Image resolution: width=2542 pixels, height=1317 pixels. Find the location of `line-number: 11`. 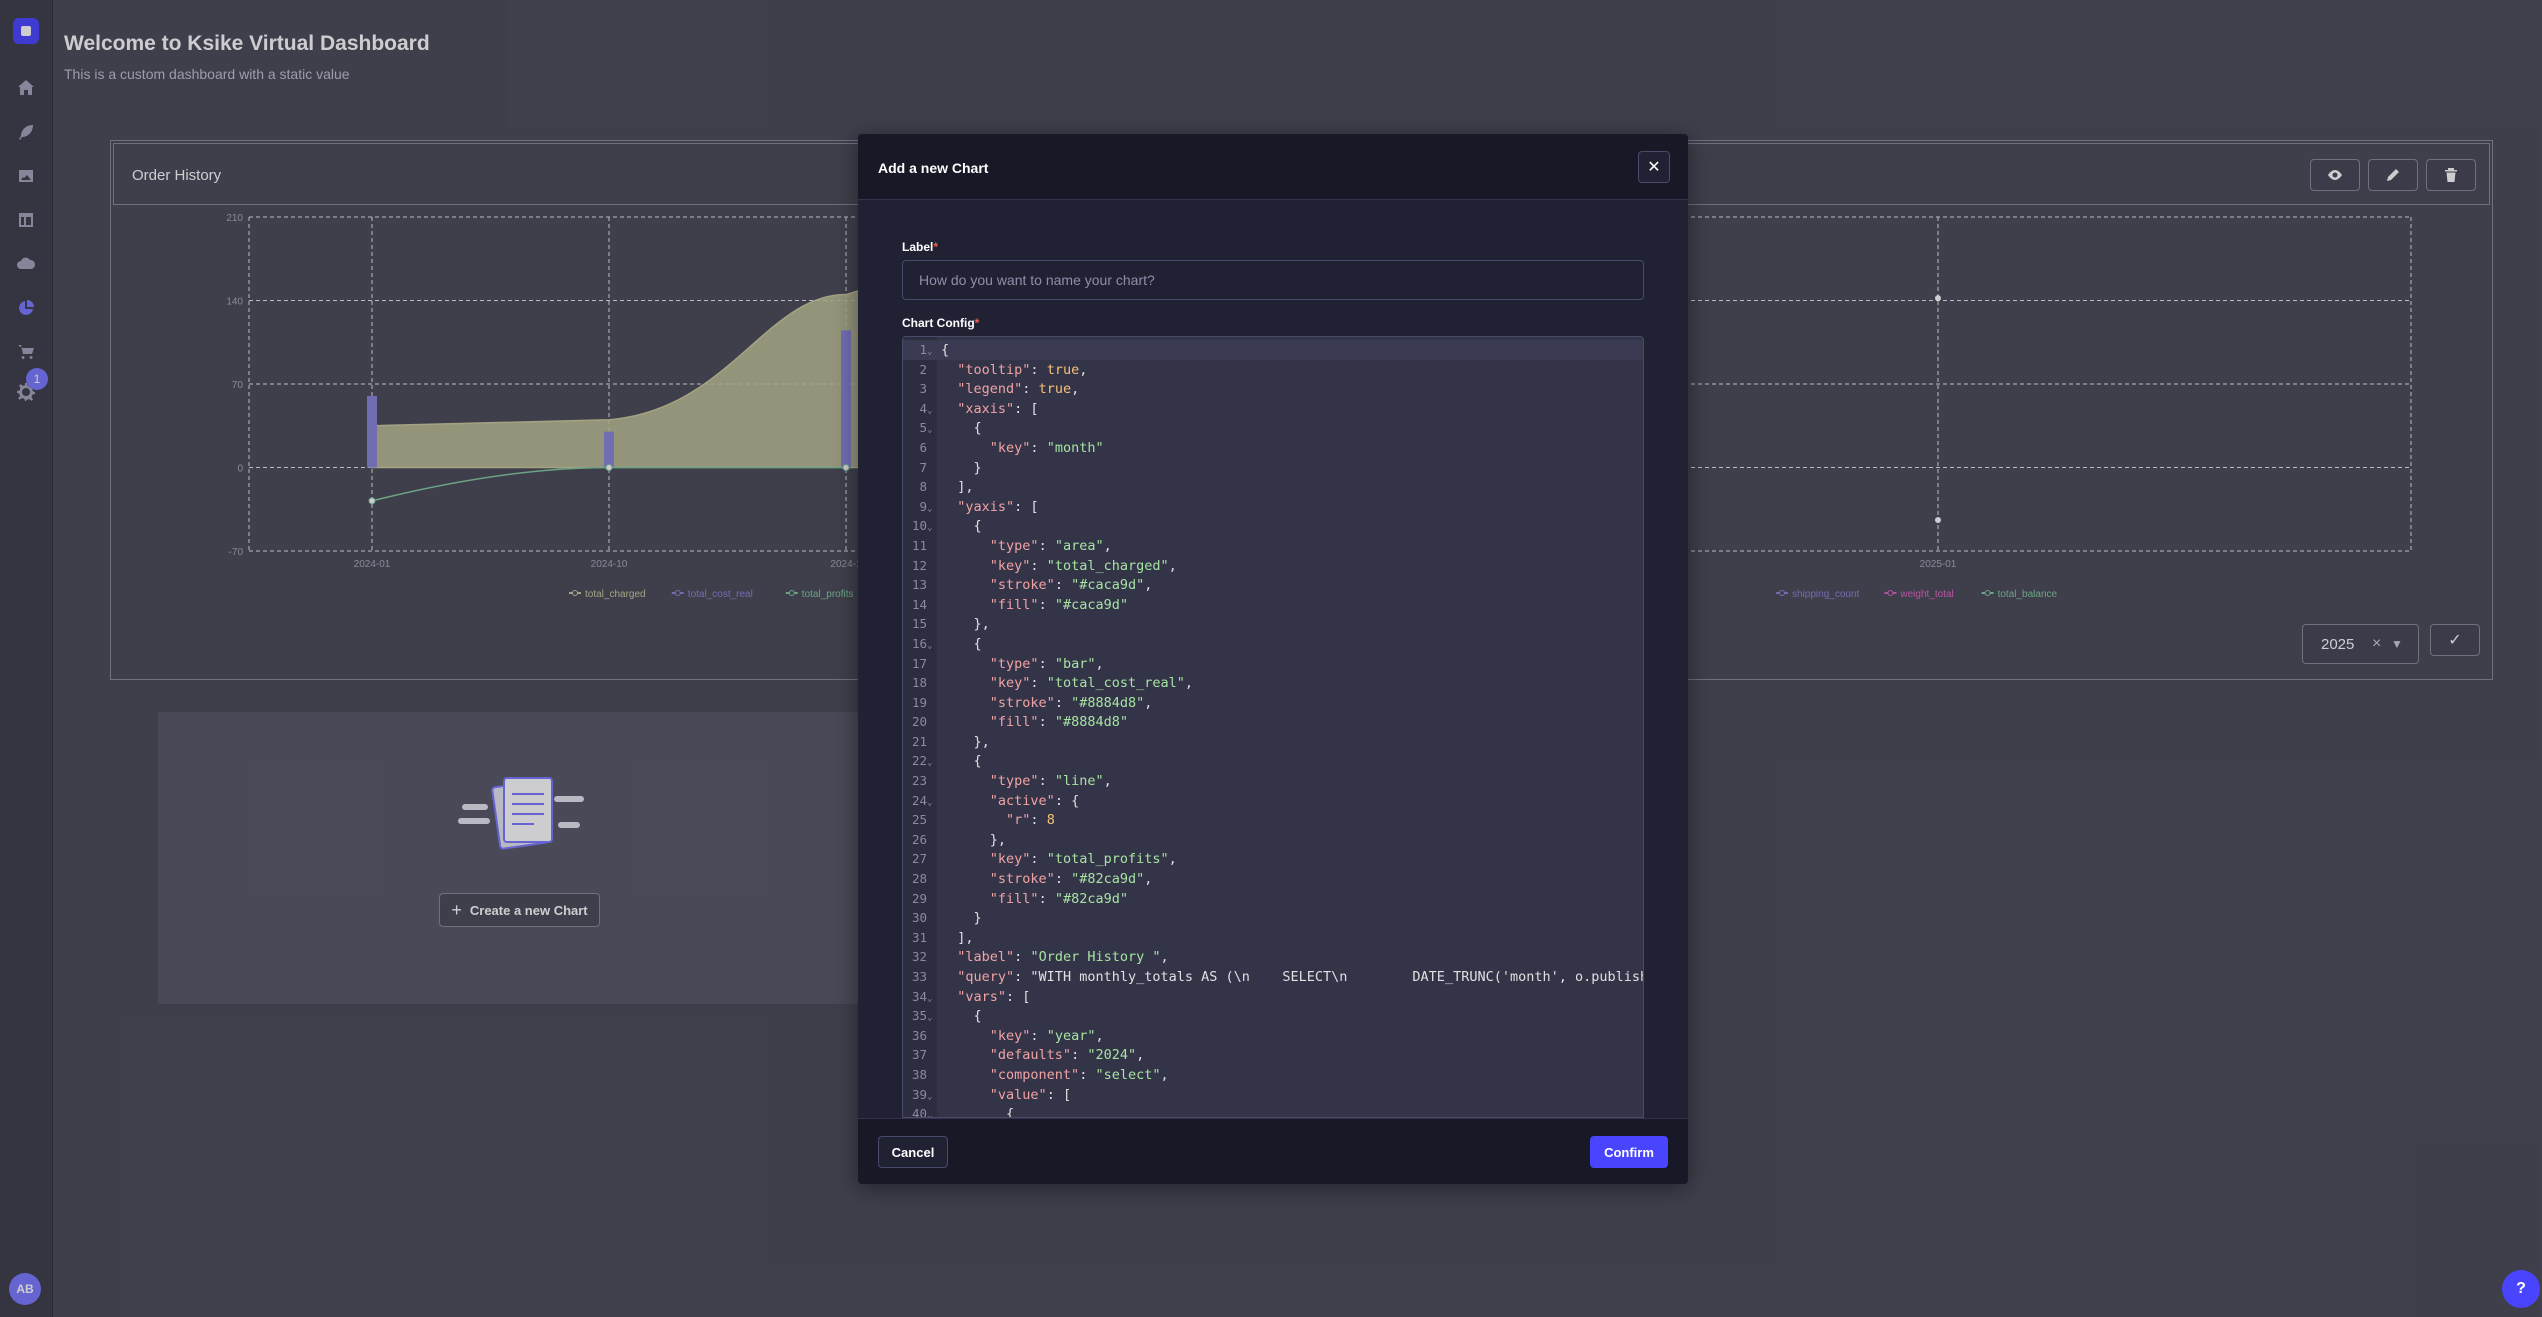

line-number: 11 is located at coordinates (919, 545).